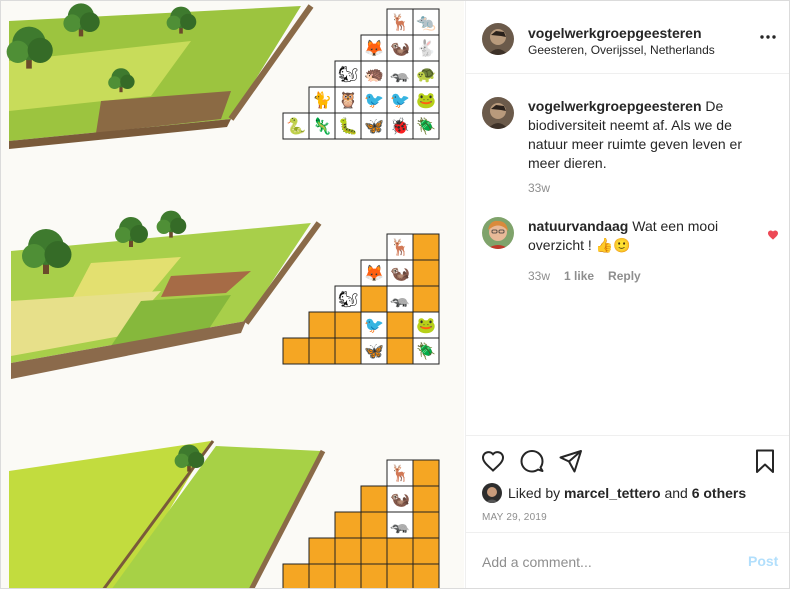  I want to click on caption-avatar, so click(498, 113).